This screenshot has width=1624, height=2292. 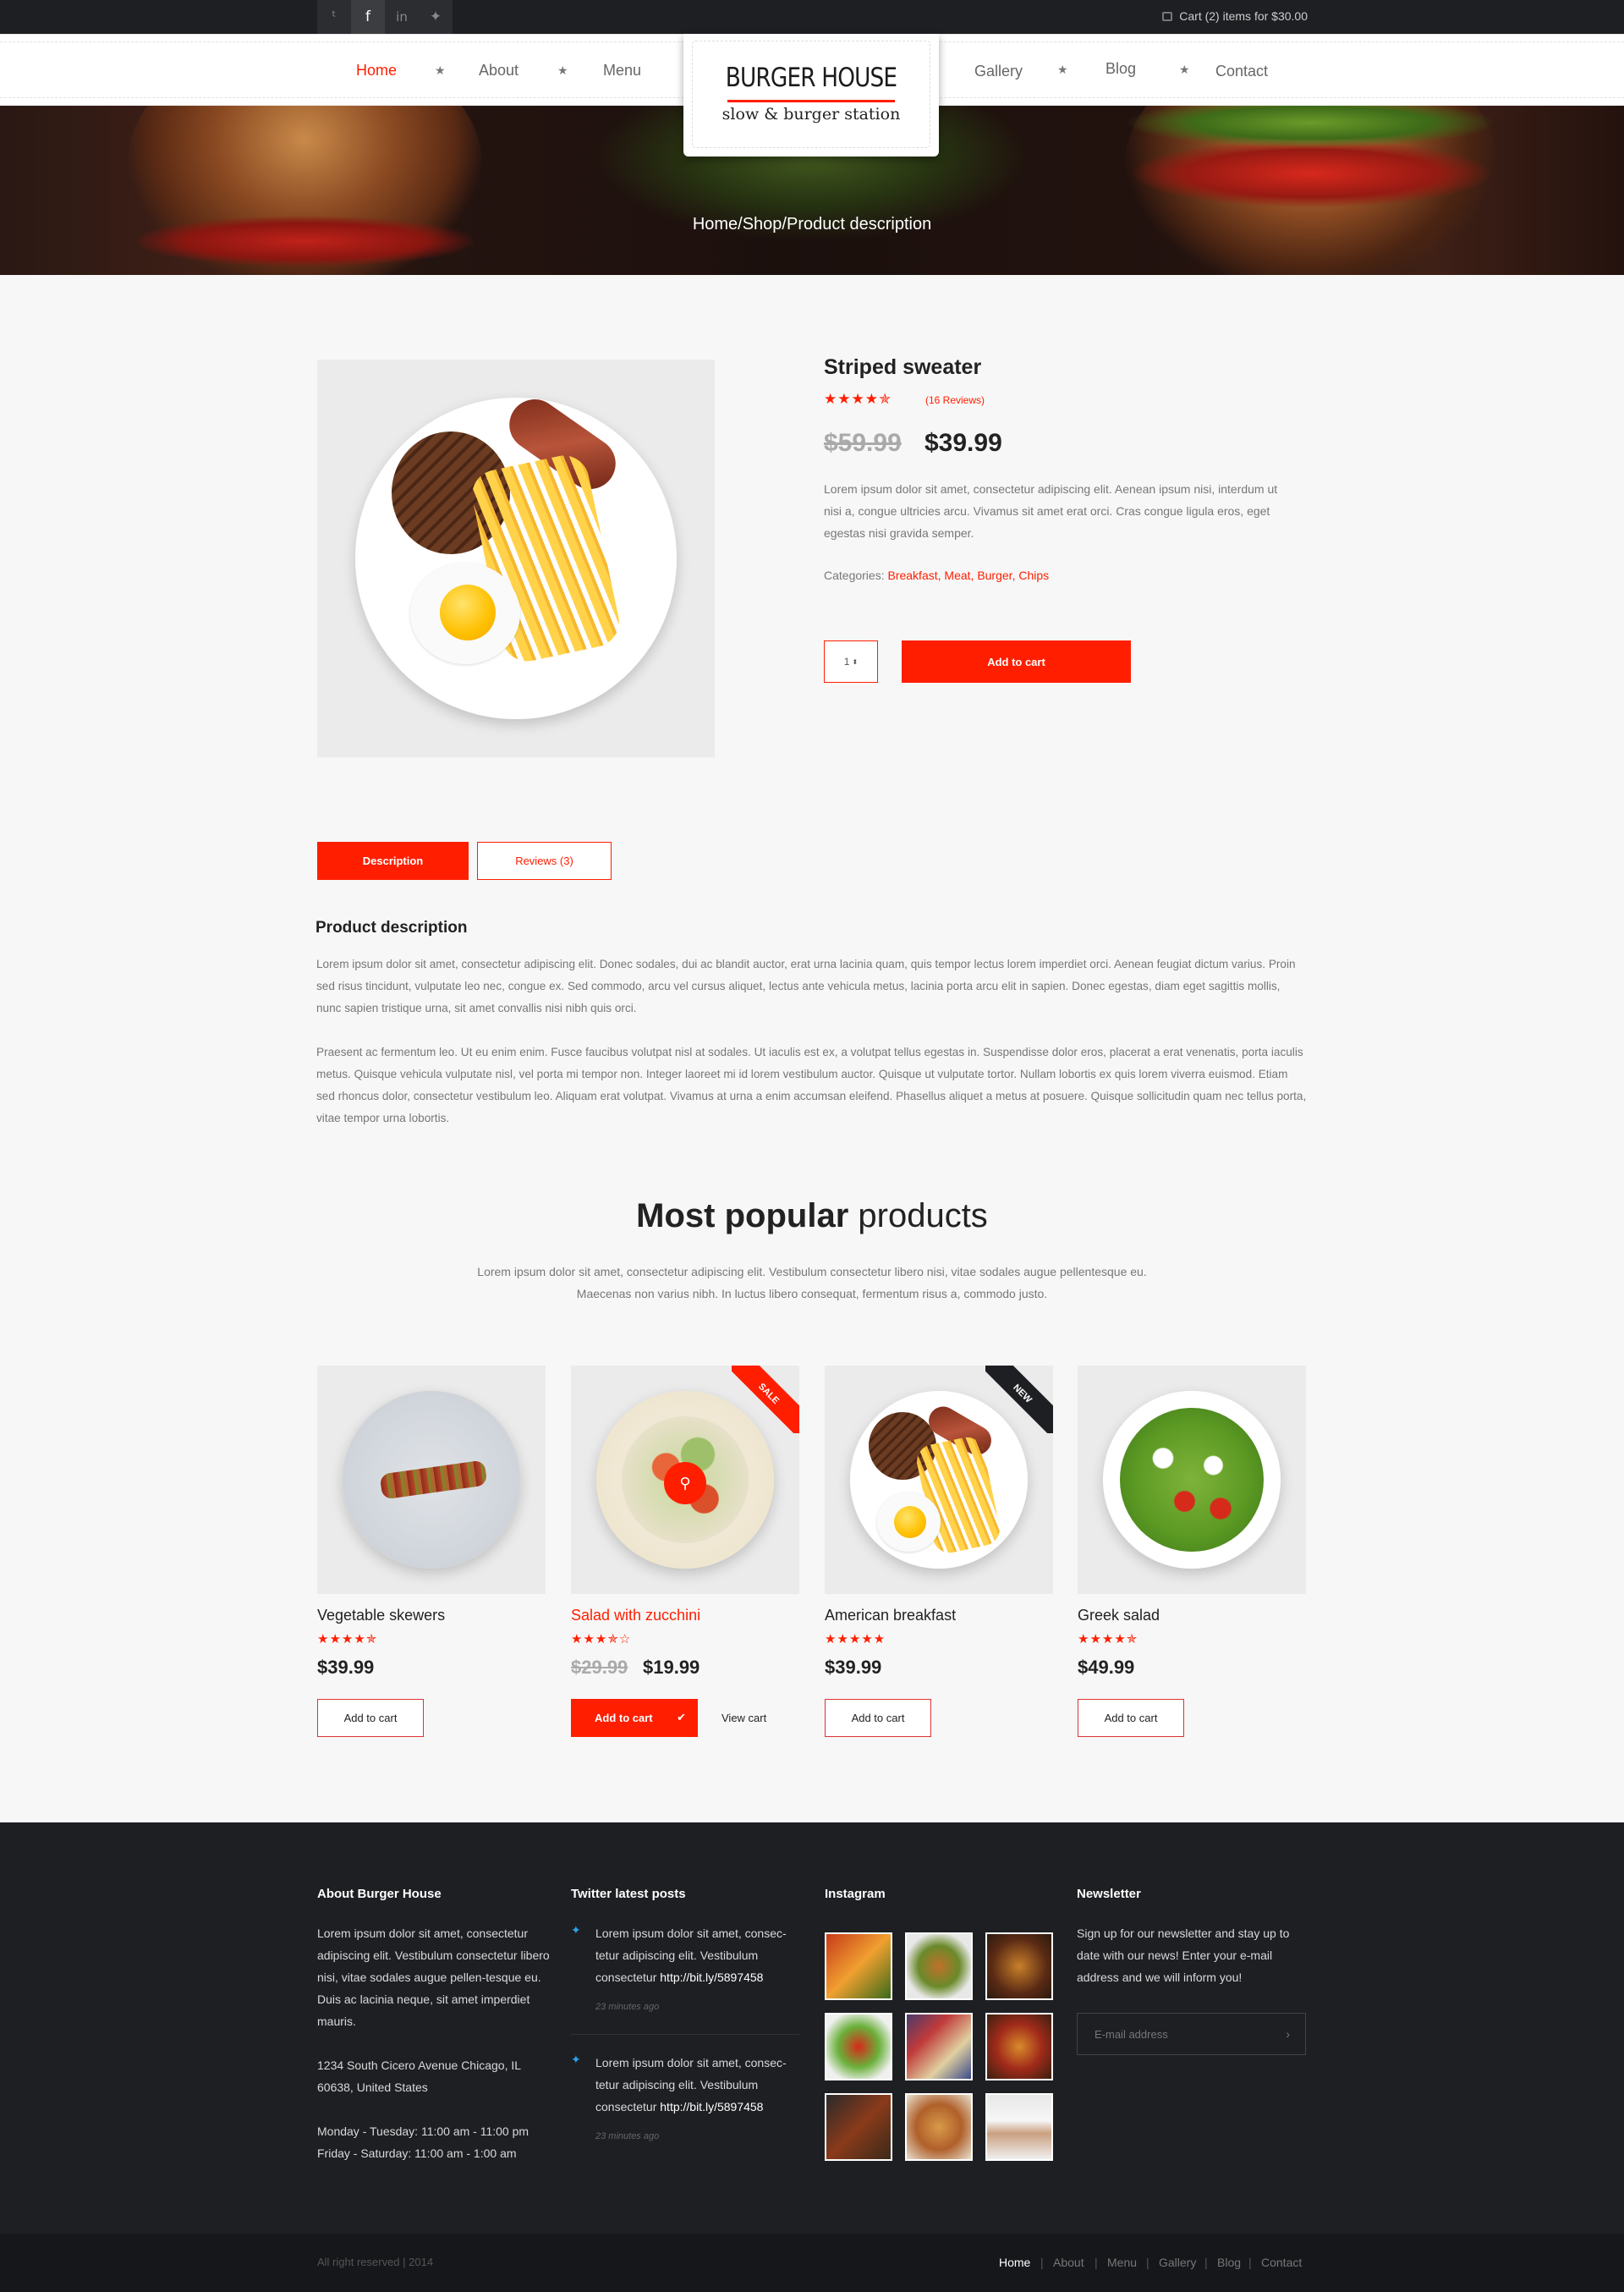 I want to click on evernote-icon: ✦, so click(x=436, y=17).